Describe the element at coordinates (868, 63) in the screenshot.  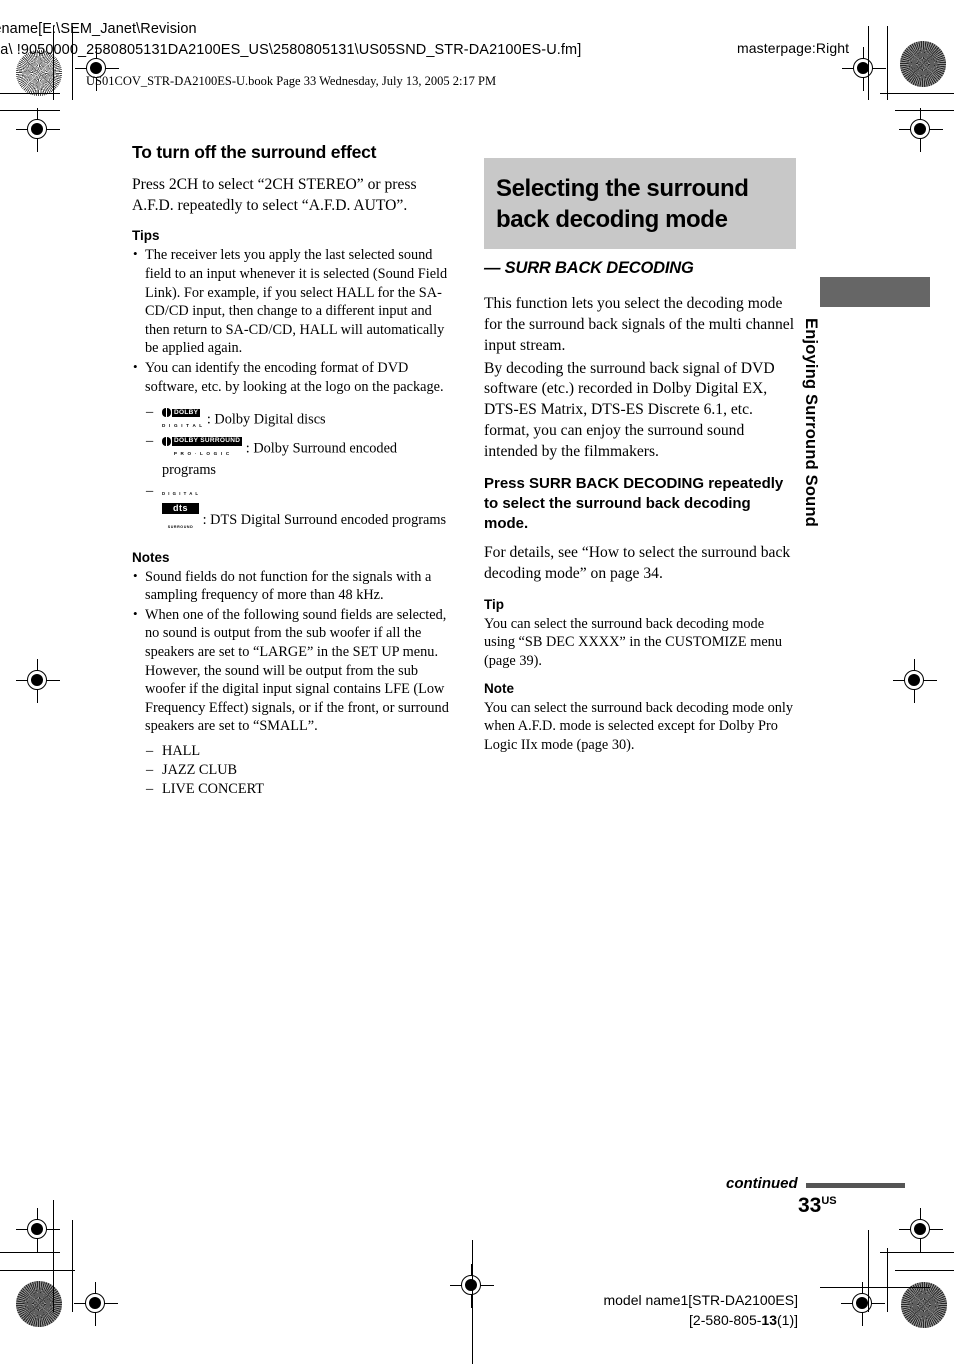
I see `crop-line-right-outer` at that location.